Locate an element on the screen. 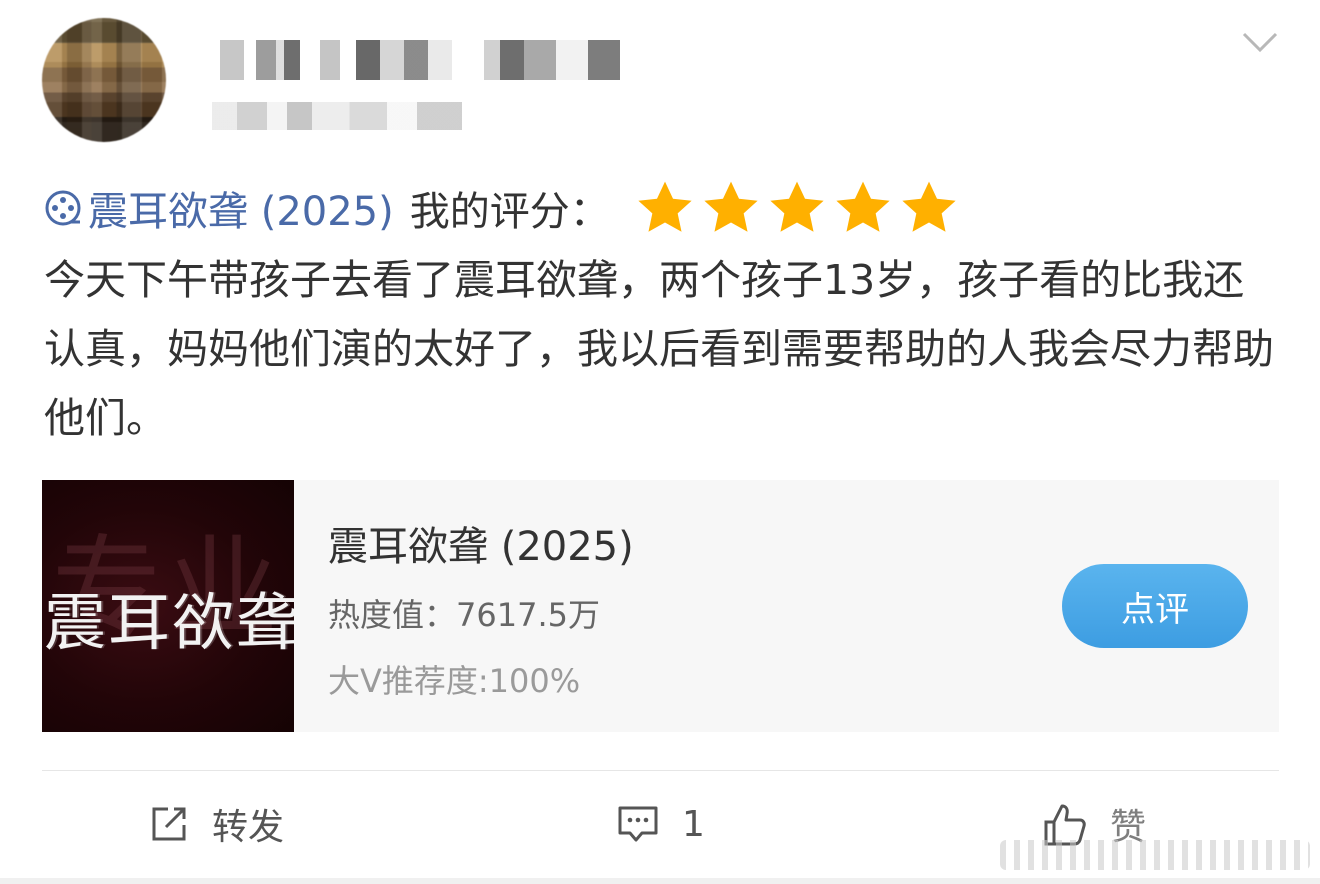  card-heat-value: 热度值：7617.5万 is located at coordinates (464, 615).